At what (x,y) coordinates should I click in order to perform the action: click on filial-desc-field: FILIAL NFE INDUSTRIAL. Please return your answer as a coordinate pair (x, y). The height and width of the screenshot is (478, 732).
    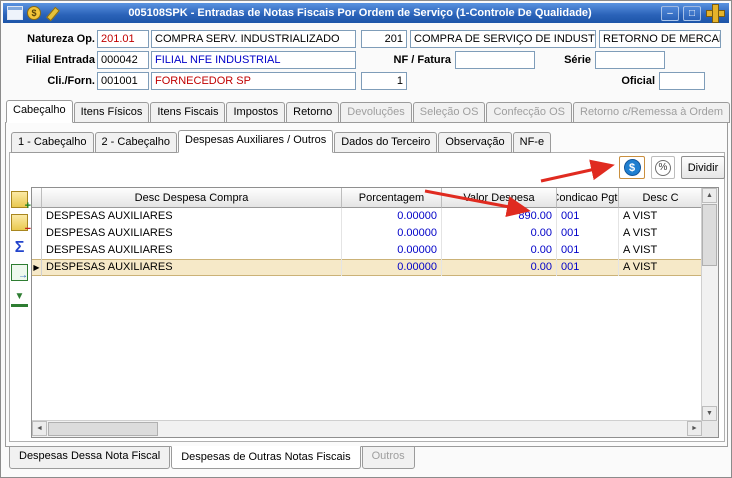
    Looking at the image, I should click on (253, 60).